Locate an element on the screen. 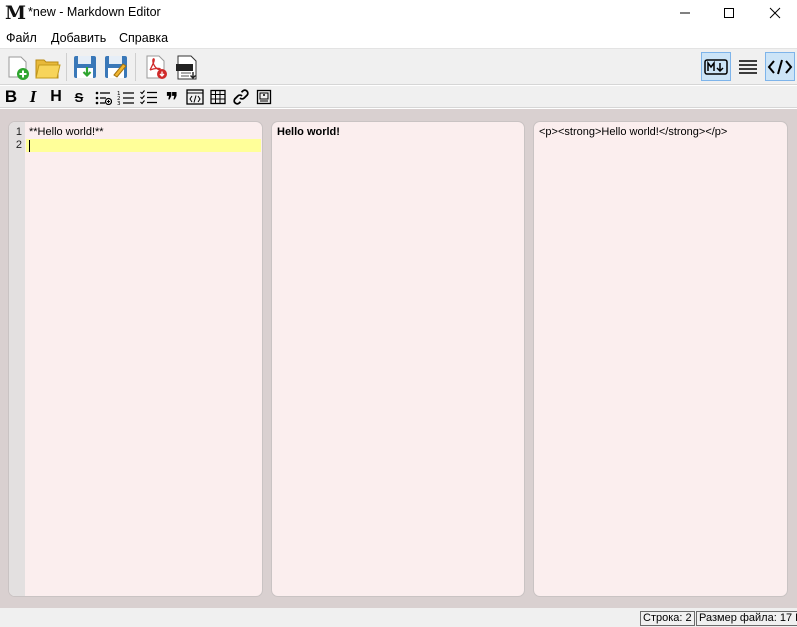 This screenshot has height=627, width=797. export-html-button is located at coordinates (187, 67).